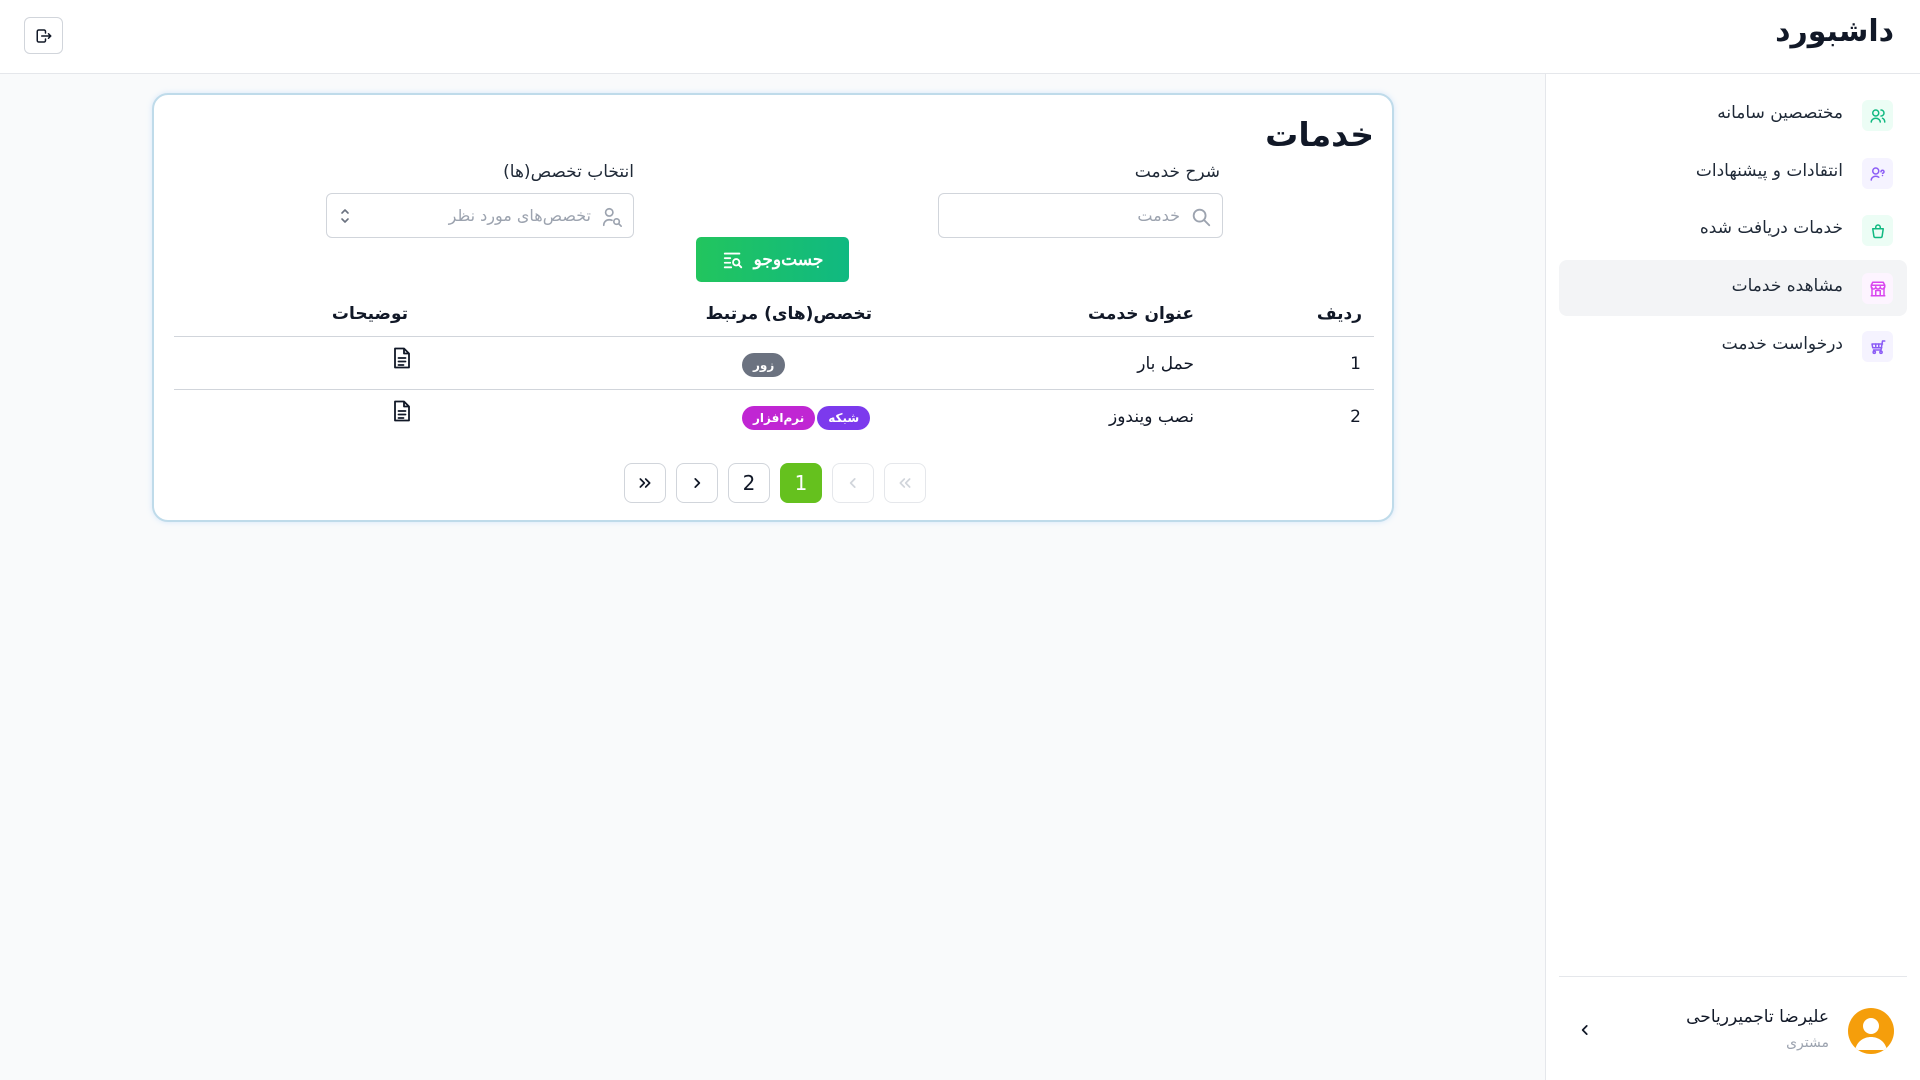 The image size is (1920, 1080). Describe the element at coordinates (345, 216) in the screenshot. I see `chevron-updown-icon` at that location.